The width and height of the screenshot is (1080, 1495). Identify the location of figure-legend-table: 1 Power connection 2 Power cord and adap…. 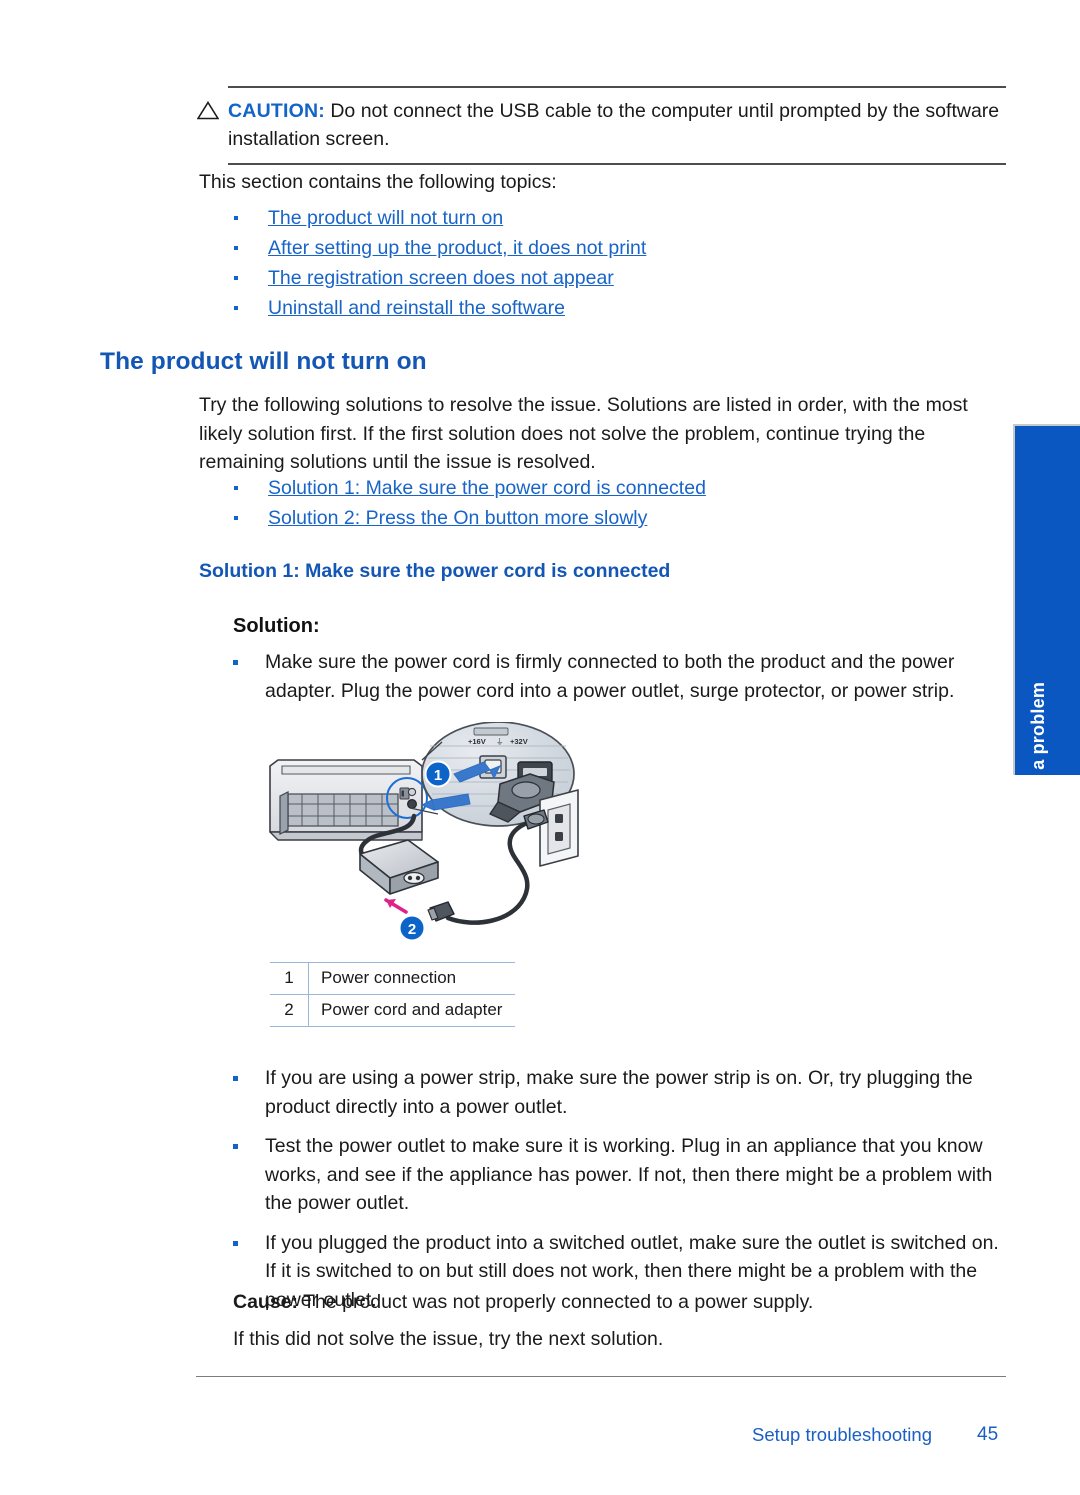
(392, 994).